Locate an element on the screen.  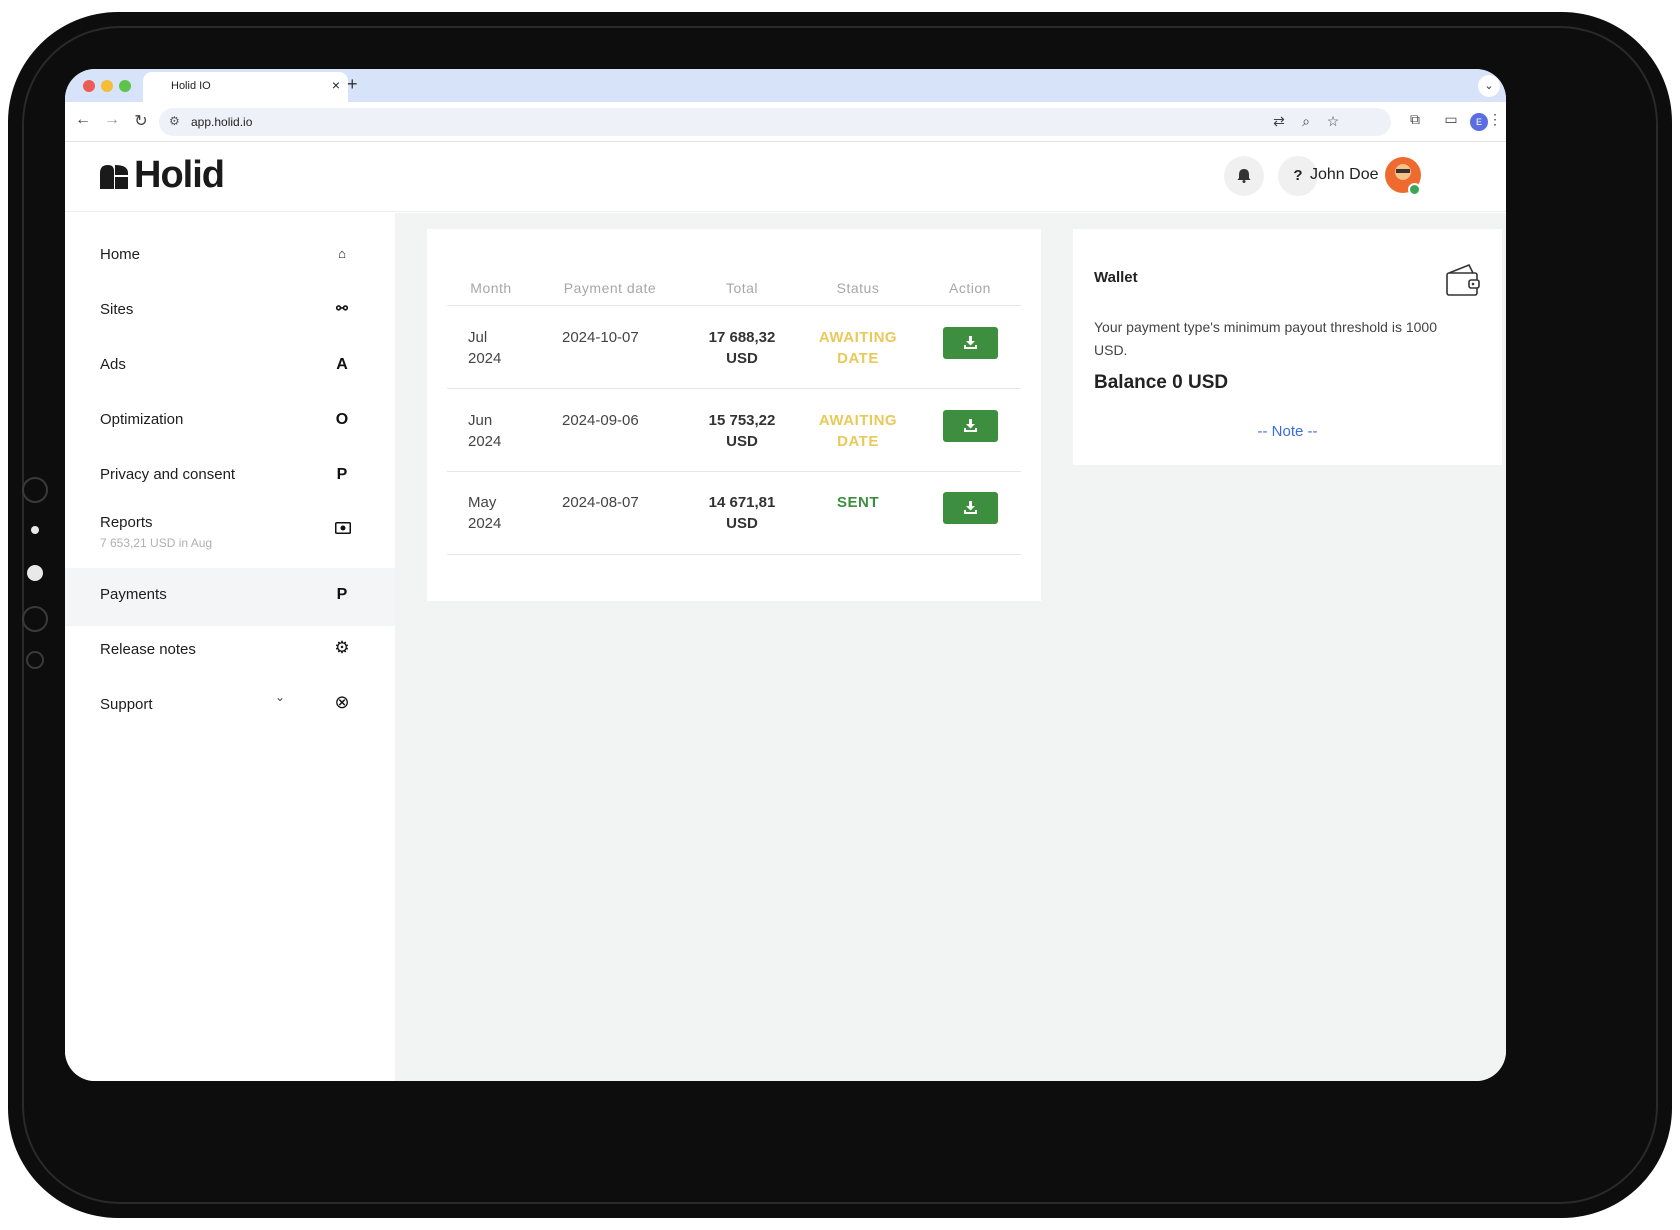
sidebar-item-release-notes: Release notes ⚙ is located at coordinates (230, 652).